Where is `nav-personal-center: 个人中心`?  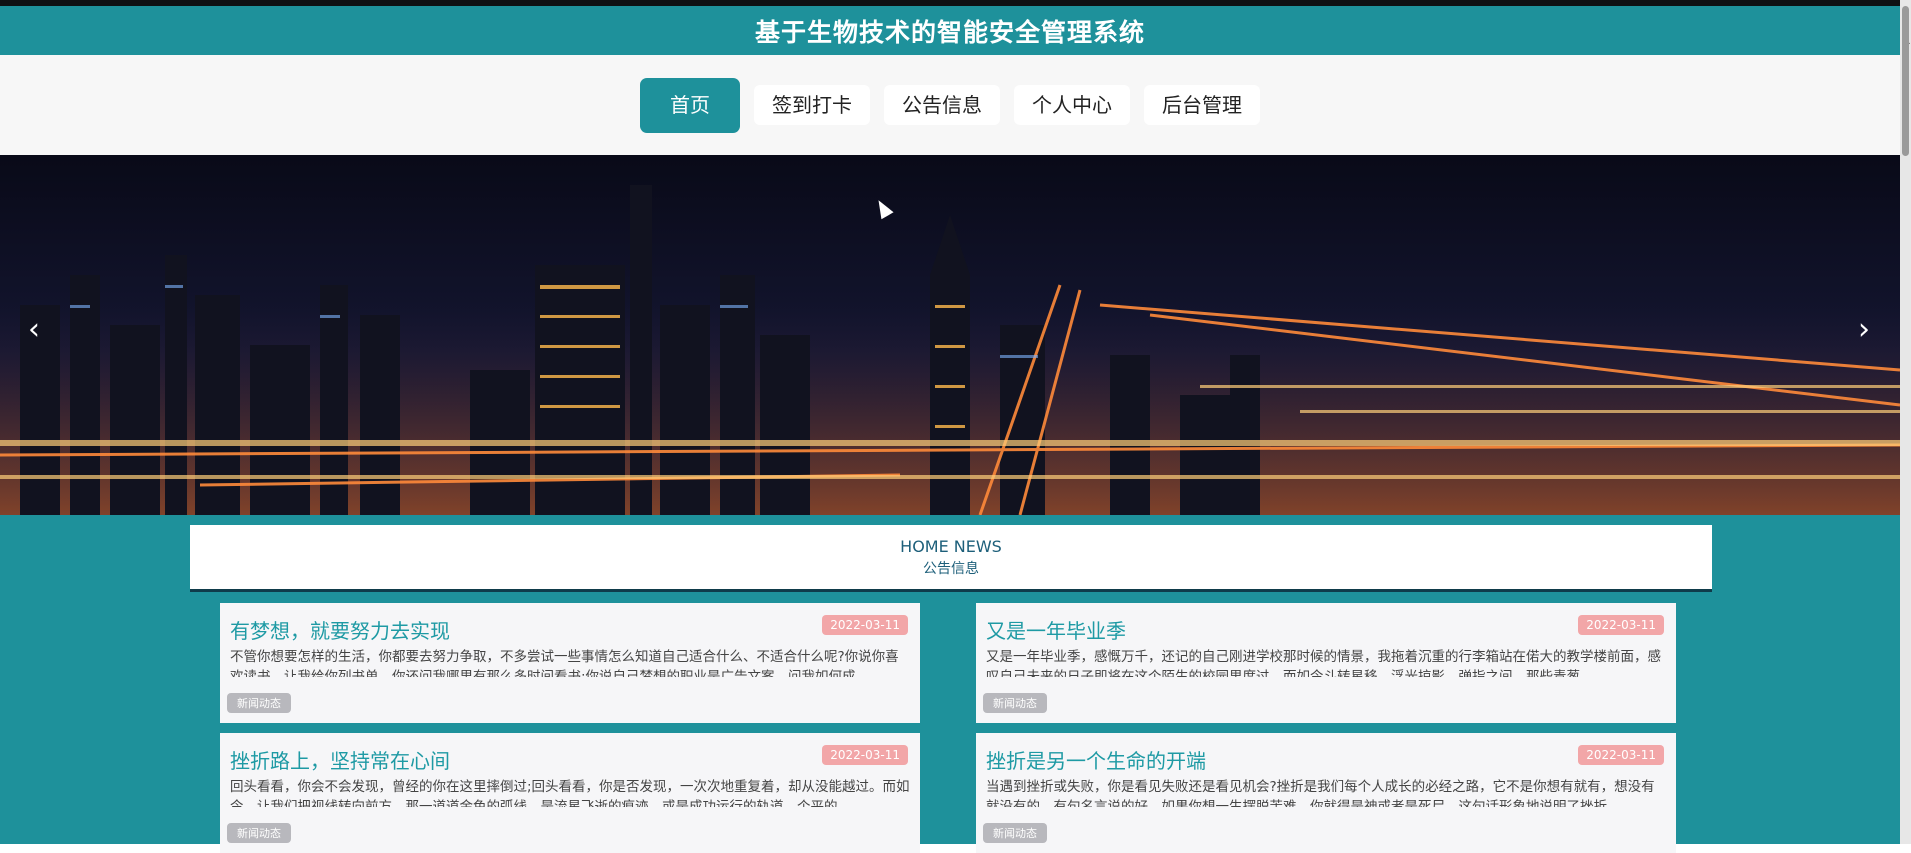 nav-personal-center: 个人中心 is located at coordinates (1072, 105).